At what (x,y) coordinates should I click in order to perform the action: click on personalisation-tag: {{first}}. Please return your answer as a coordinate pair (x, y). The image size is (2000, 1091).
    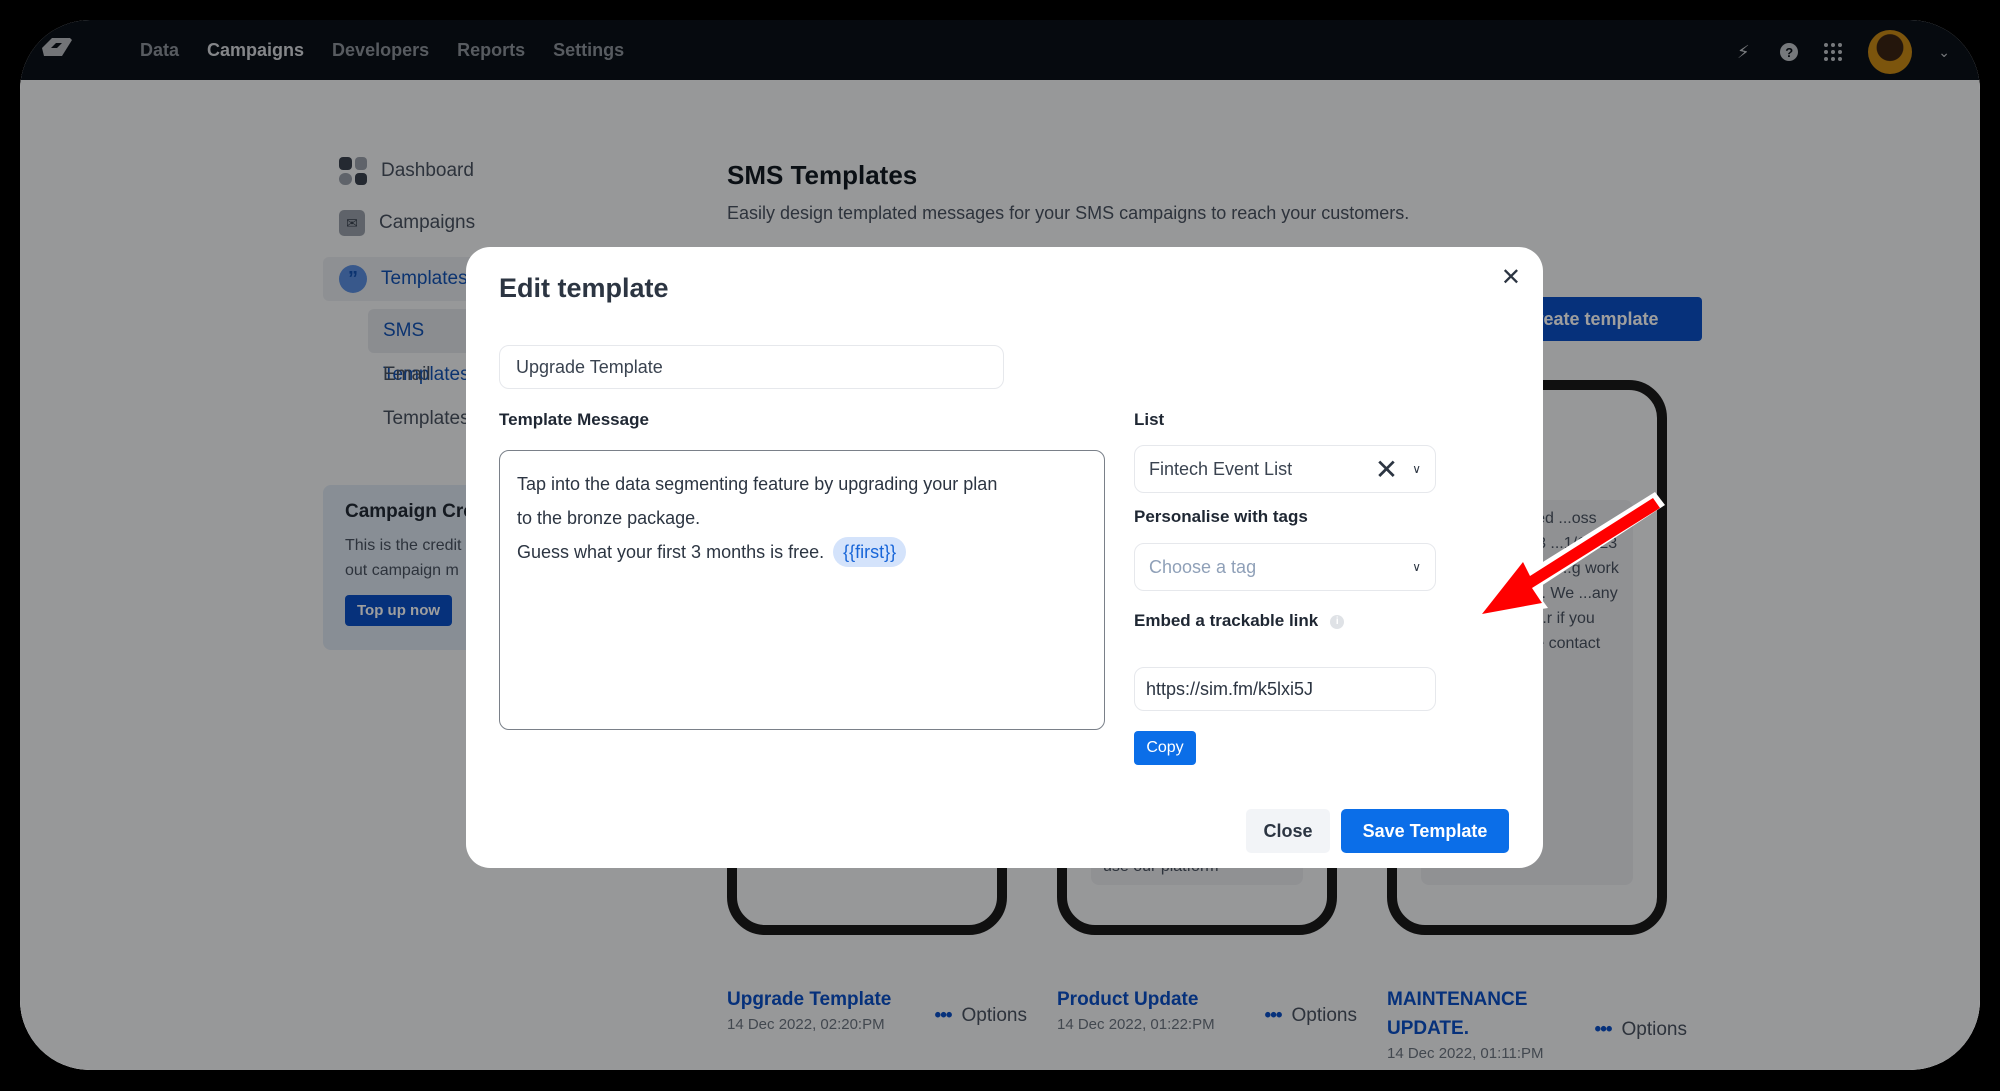
    Looking at the image, I should click on (870, 552).